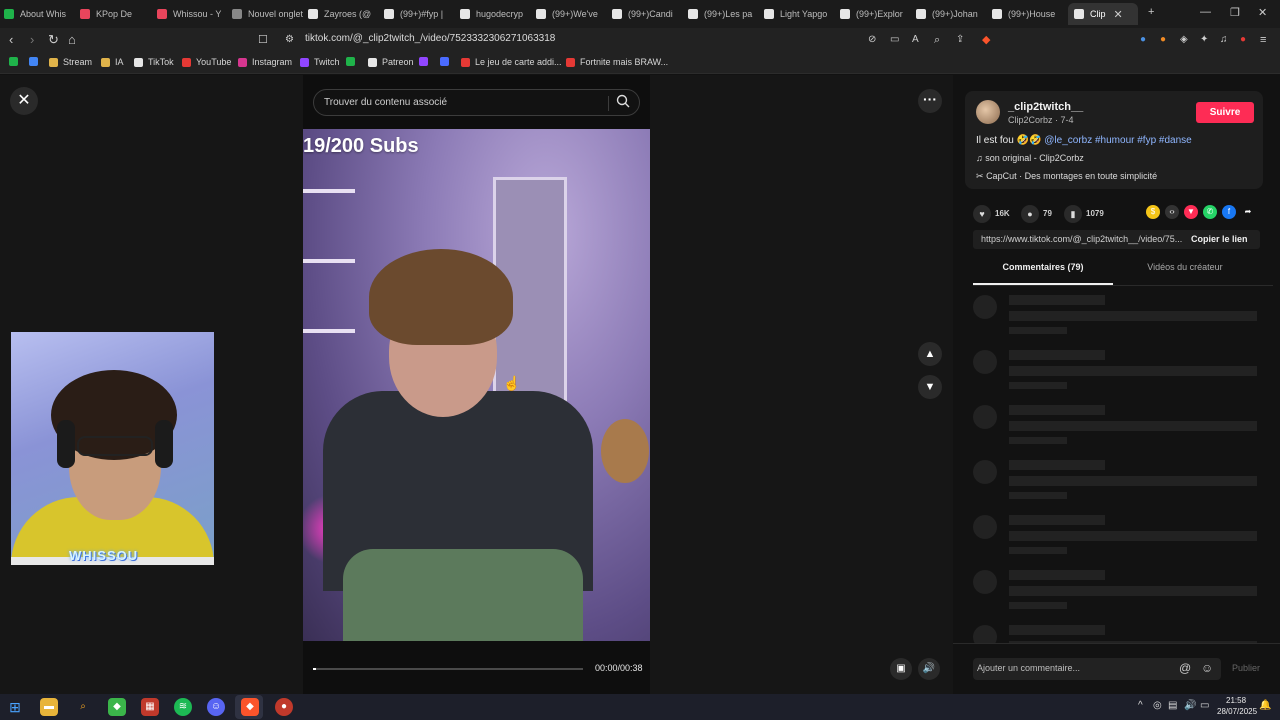 The image size is (1280, 720). What do you see at coordinates (1265, 705) in the screenshot?
I see `notification-icon: 🔔` at bounding box center [1265, 705].